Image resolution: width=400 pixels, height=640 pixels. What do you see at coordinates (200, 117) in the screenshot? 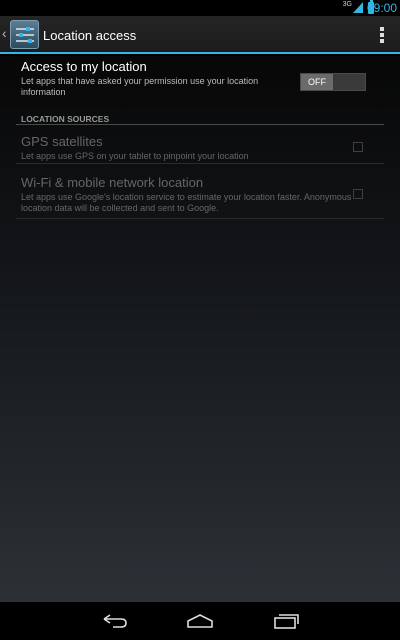
I see `location-sources-header: LOCATION SOURCES` at bounding box center [200, 117].